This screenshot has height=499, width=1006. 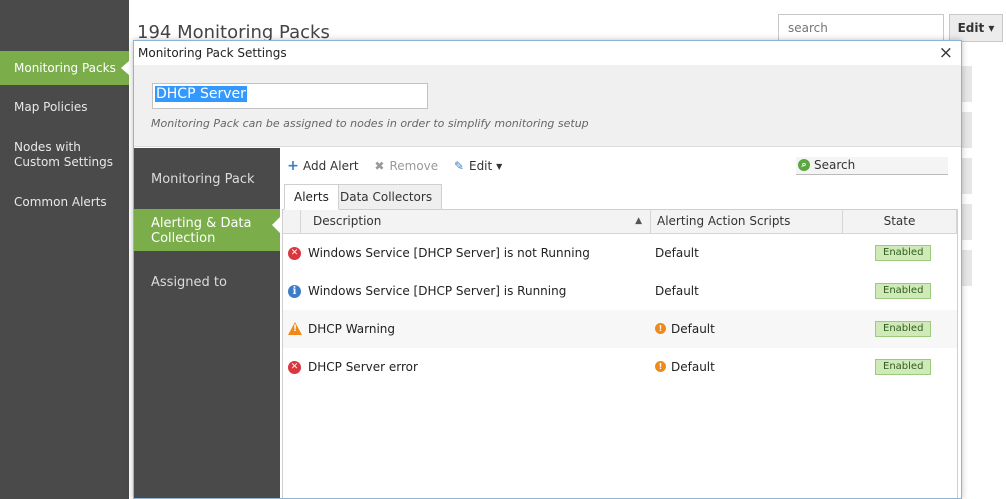 I want to click on remove-label: Remove, so click(x=414, y=166).